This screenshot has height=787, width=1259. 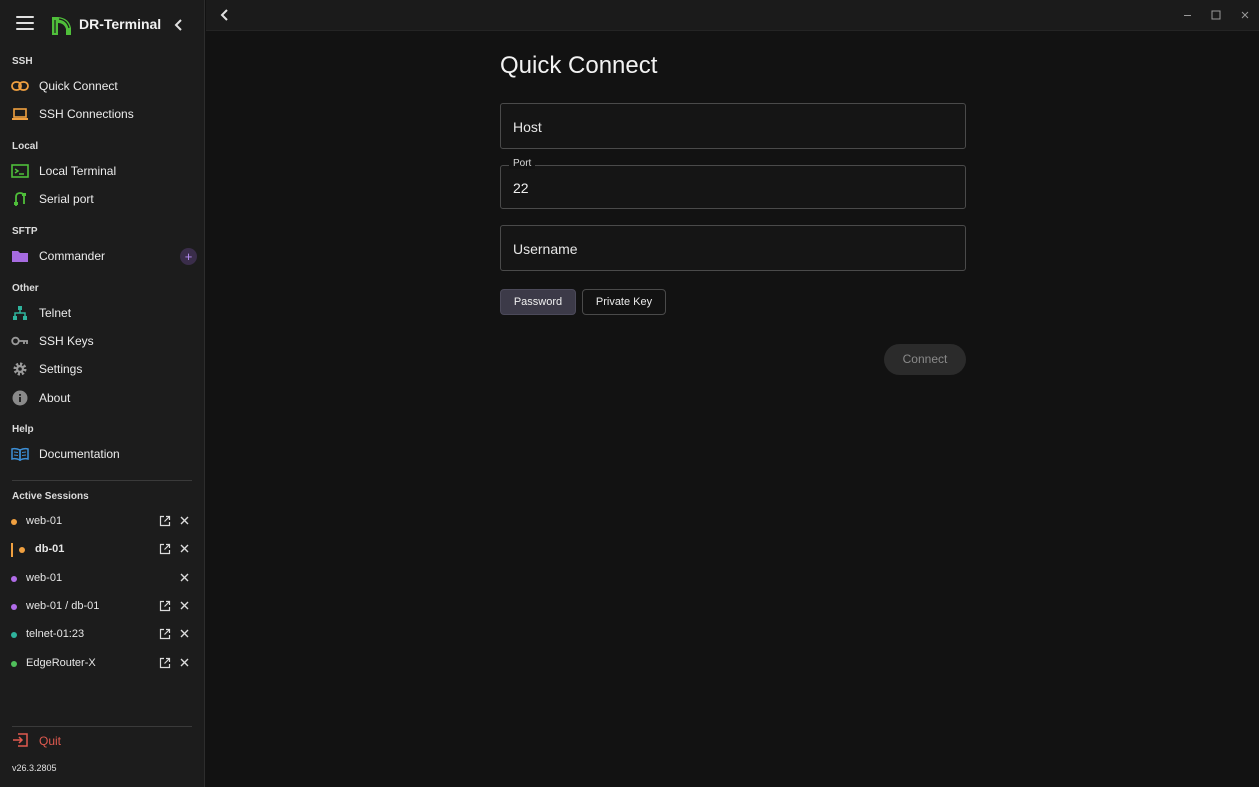 I want to click on sidebar-item-label: Commander, so click(x=72, y=256).